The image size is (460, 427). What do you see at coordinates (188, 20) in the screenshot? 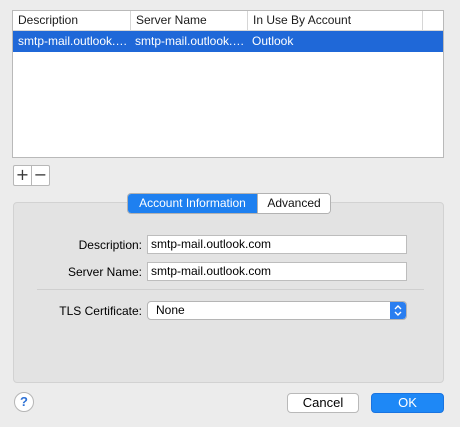
I see `column-header-server-name: Server Name` at bounding box center [188, 20].